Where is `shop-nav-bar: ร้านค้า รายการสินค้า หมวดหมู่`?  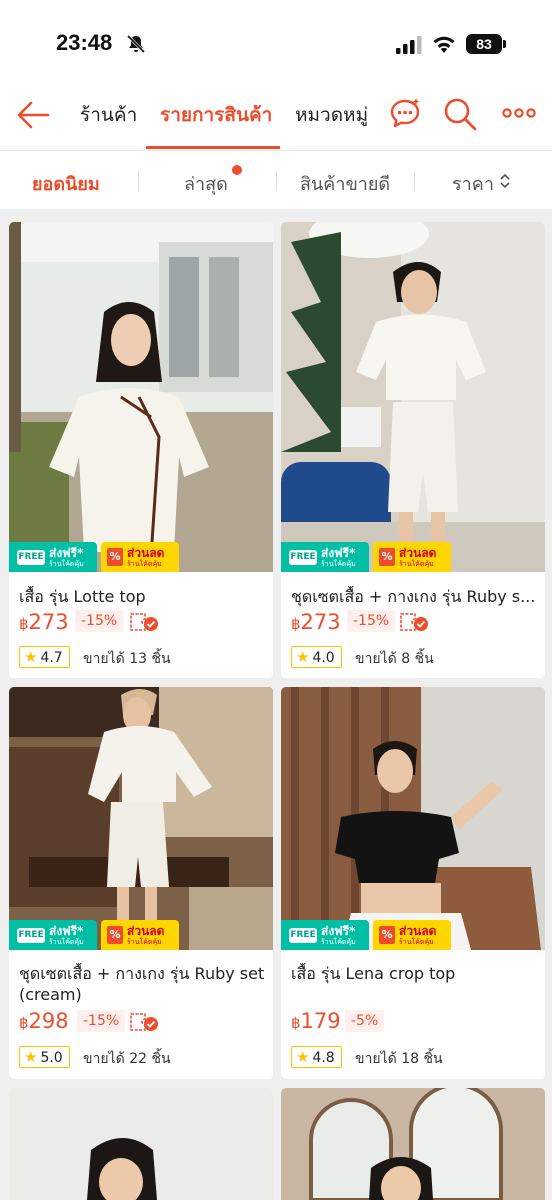 shop-nav-bar: ร้านค้า รายการสินค้า หมวดหมู่ is located at coordinates (276, 117).